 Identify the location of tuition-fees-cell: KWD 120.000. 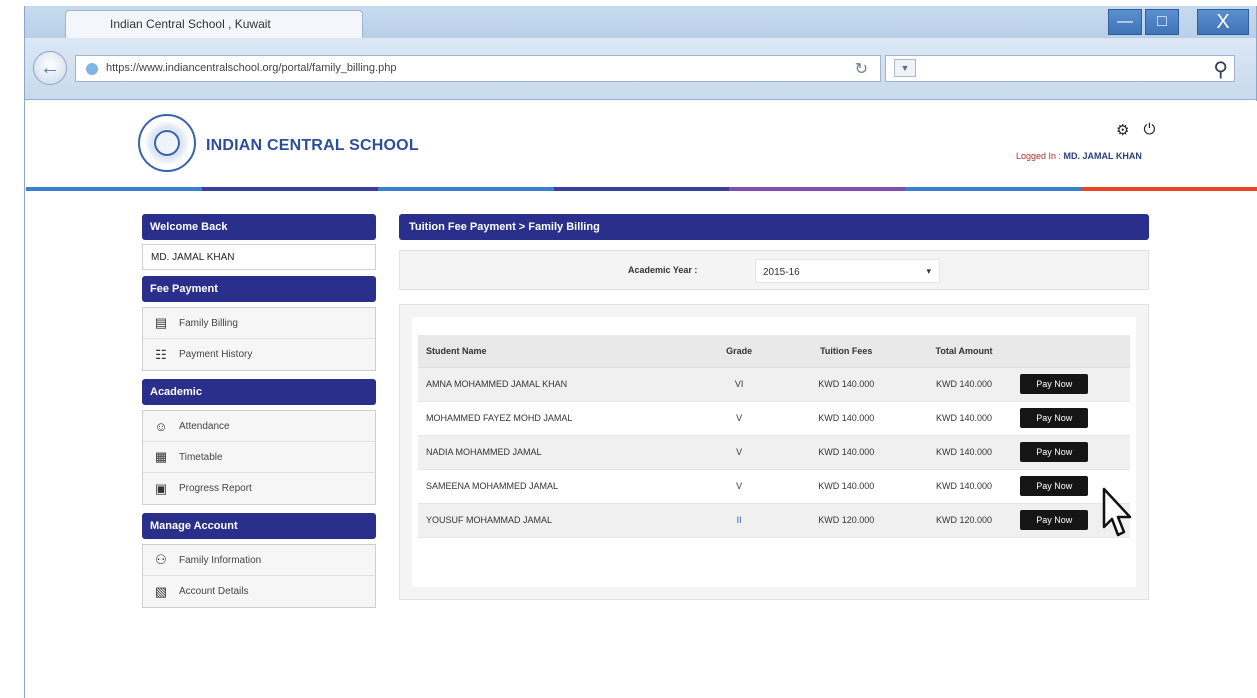
(846, 520).